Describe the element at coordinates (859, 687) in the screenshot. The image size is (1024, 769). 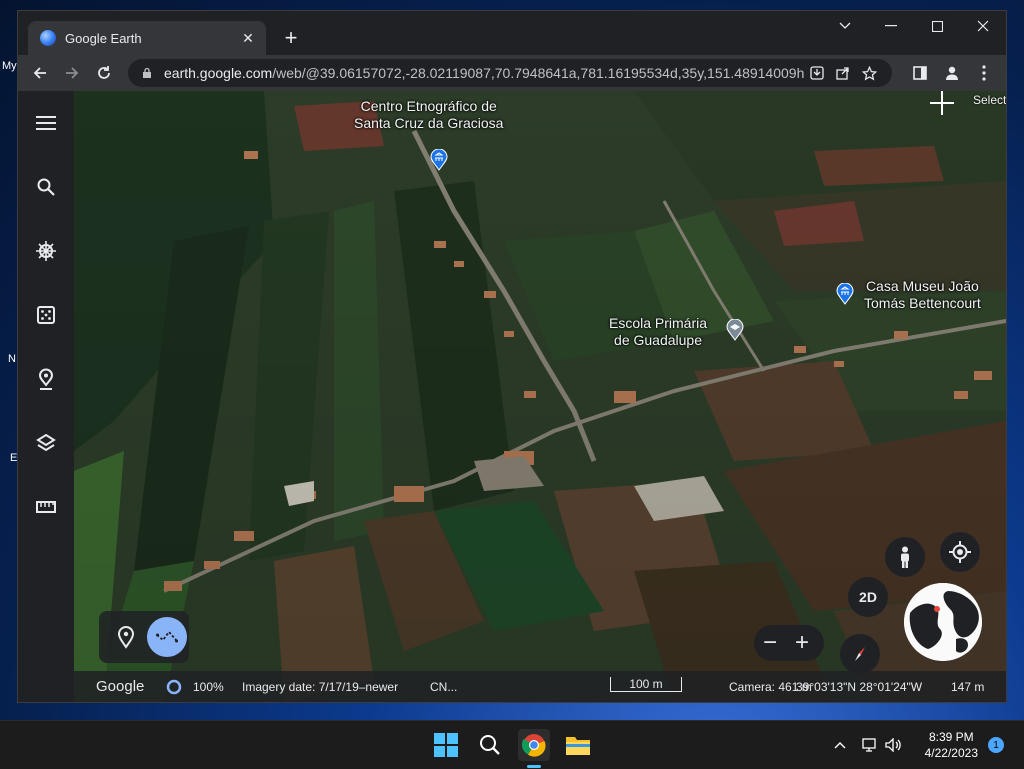
I see `coordinates: 39°03'13"N 28°01'24"W` at that location.